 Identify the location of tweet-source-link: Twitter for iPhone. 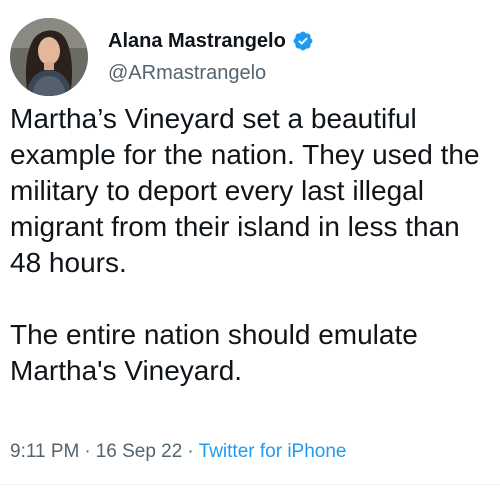
(273, 451).